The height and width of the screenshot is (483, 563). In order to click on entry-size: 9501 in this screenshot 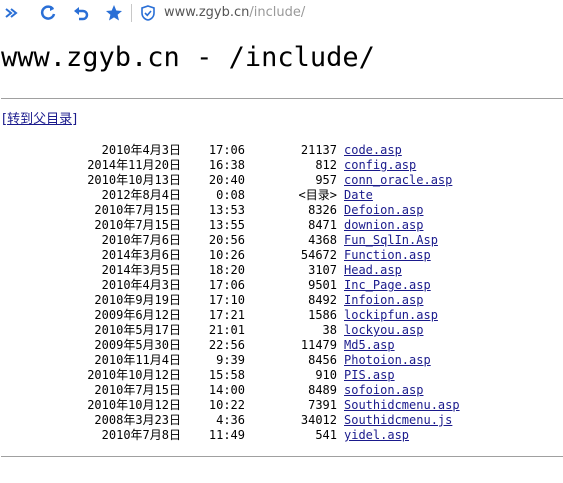, I will do `click(322, 285)`.